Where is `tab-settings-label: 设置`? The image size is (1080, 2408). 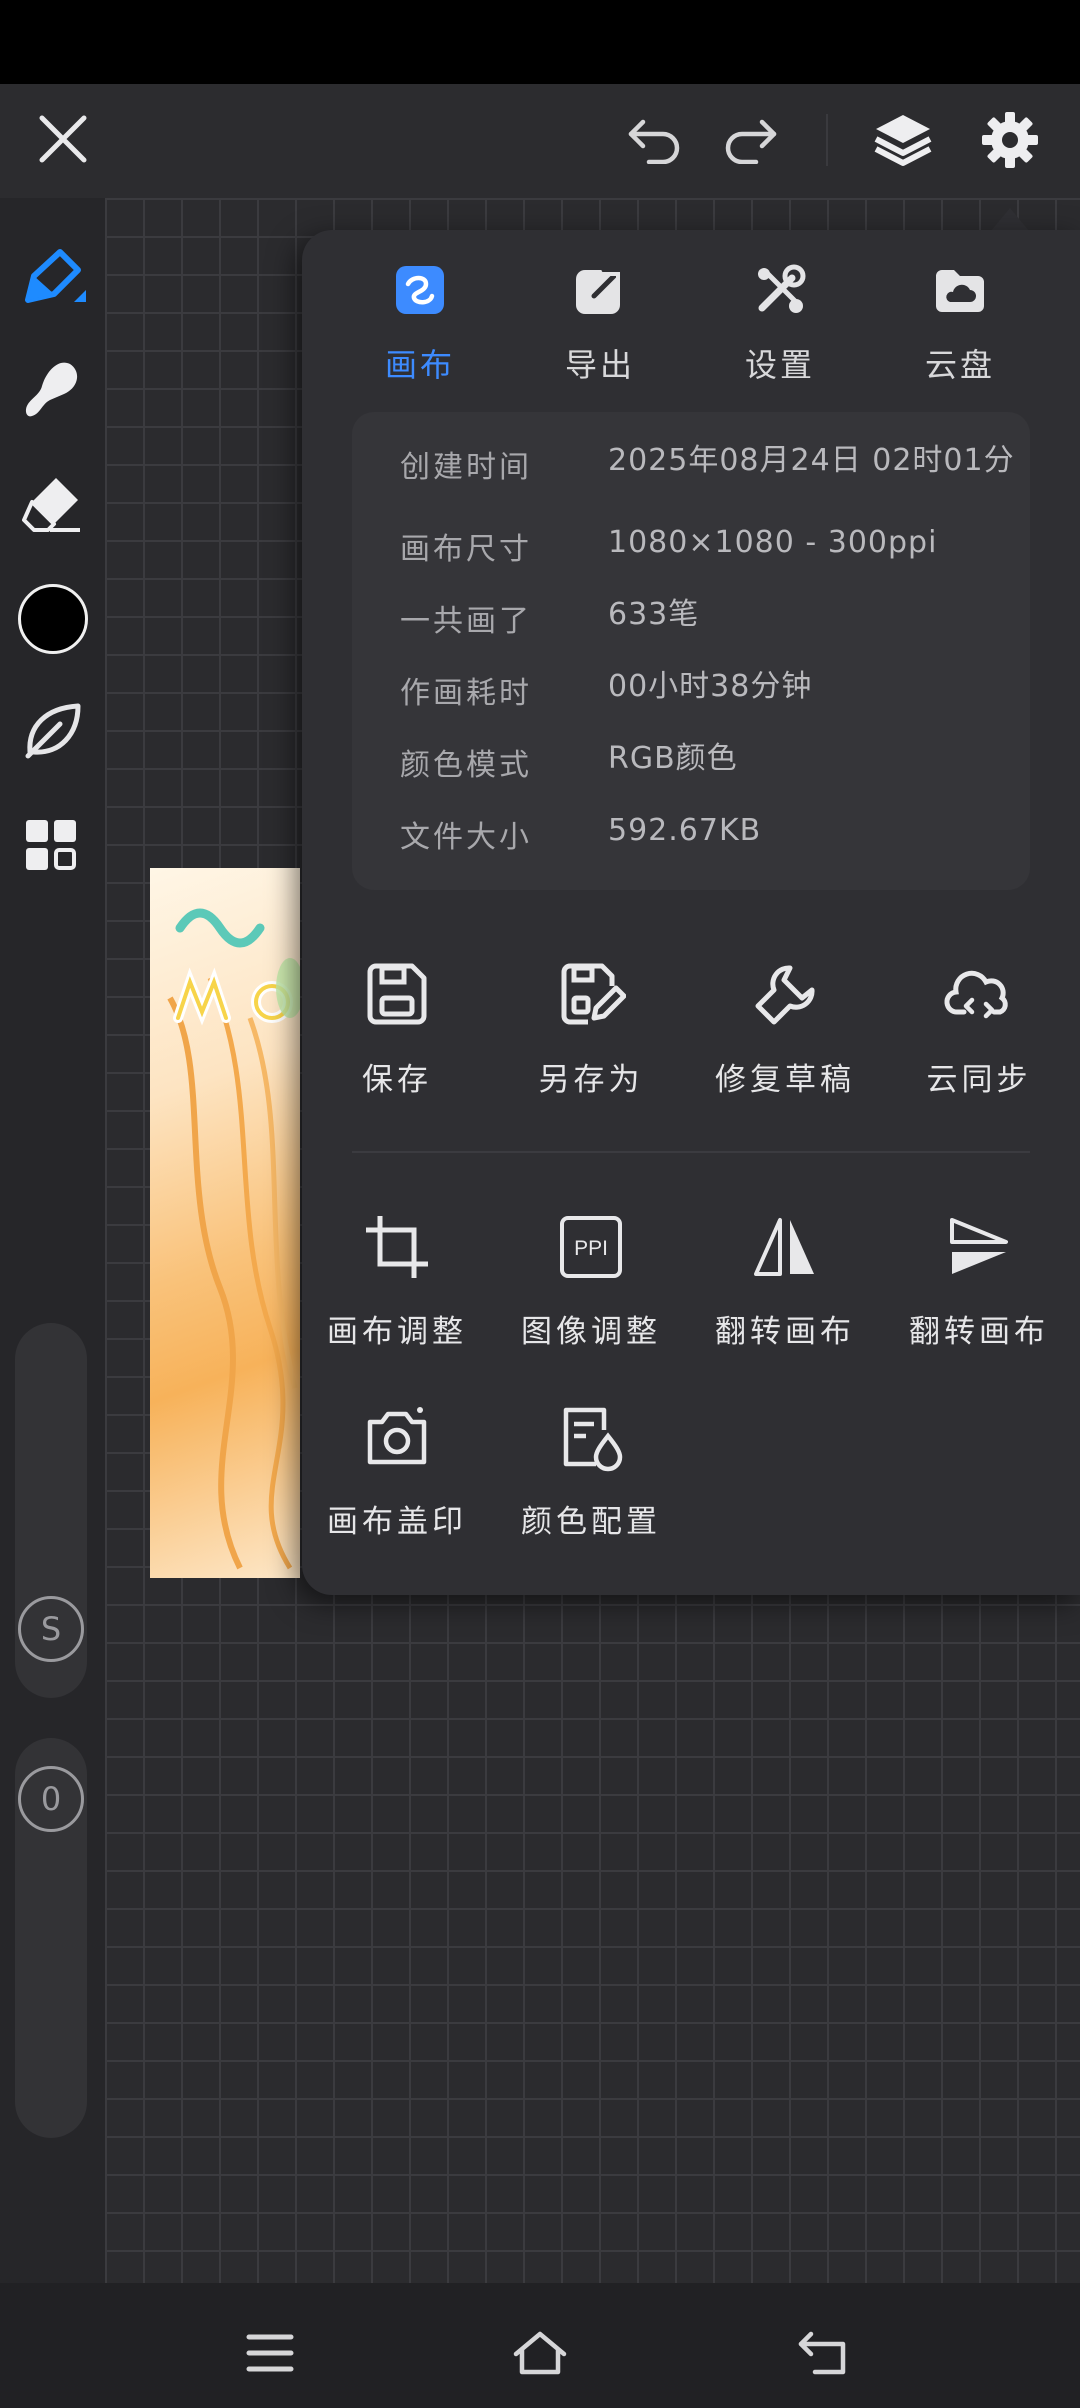
tab-settings-label: 设置 is located at coordinates (779, 365).